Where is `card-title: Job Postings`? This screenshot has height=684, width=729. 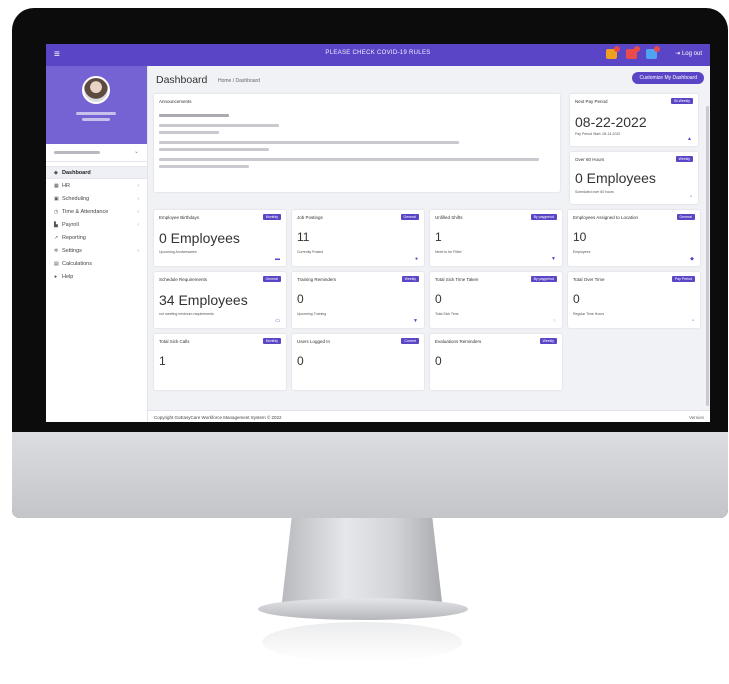
card-title: Job Postings is located at coordinates (310, 217).